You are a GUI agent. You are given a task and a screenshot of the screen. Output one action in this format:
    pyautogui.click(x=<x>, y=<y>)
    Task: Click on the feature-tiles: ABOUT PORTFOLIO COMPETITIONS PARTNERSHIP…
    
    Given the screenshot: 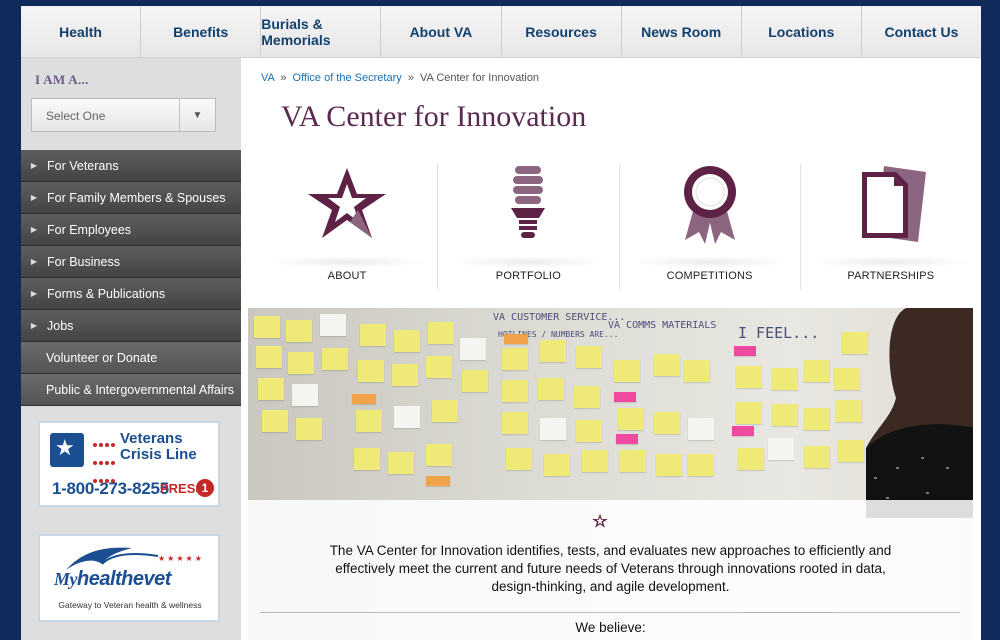 What is the action you would take?
    pyautogui.click(x=619, y=227)
    